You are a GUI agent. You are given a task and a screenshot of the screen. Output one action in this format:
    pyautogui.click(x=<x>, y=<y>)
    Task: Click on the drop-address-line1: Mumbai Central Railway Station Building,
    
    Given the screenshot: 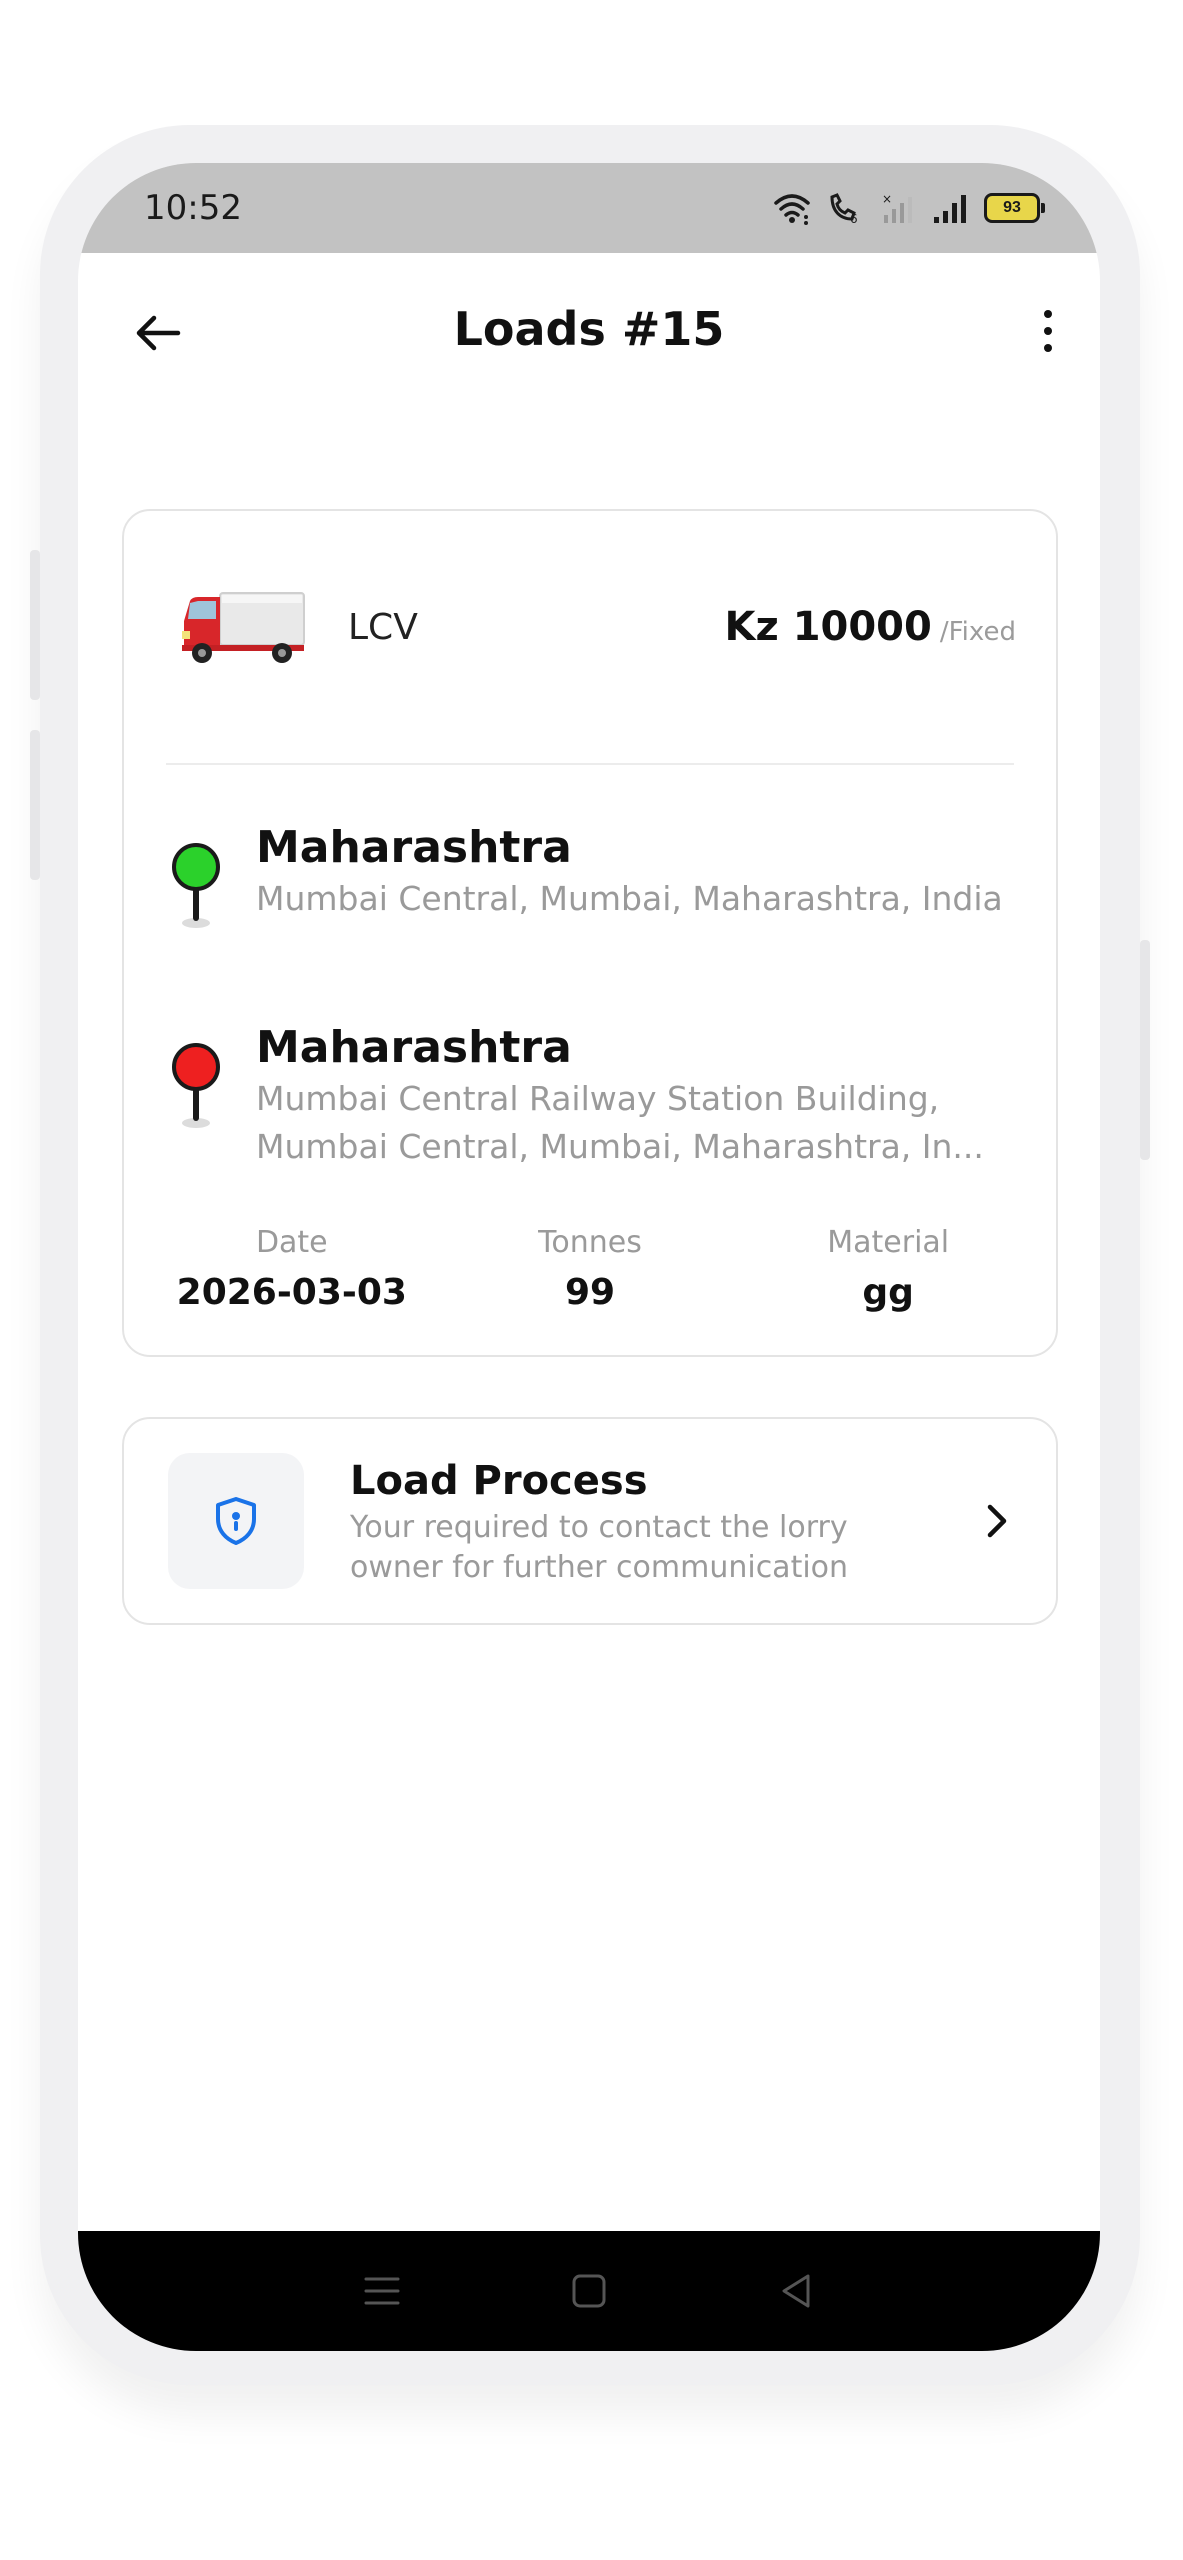 What is the action you would take?
    pyautogui.click(x=598, y=1098)
    